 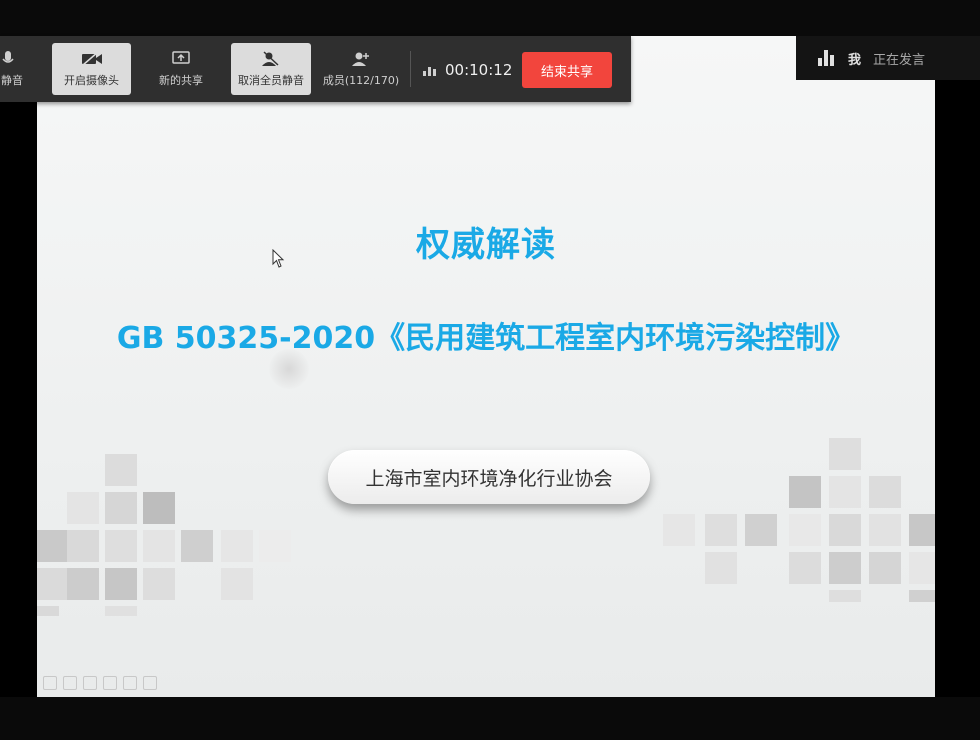 I want to click on camera-off-icon, so click(x=91, y=59).